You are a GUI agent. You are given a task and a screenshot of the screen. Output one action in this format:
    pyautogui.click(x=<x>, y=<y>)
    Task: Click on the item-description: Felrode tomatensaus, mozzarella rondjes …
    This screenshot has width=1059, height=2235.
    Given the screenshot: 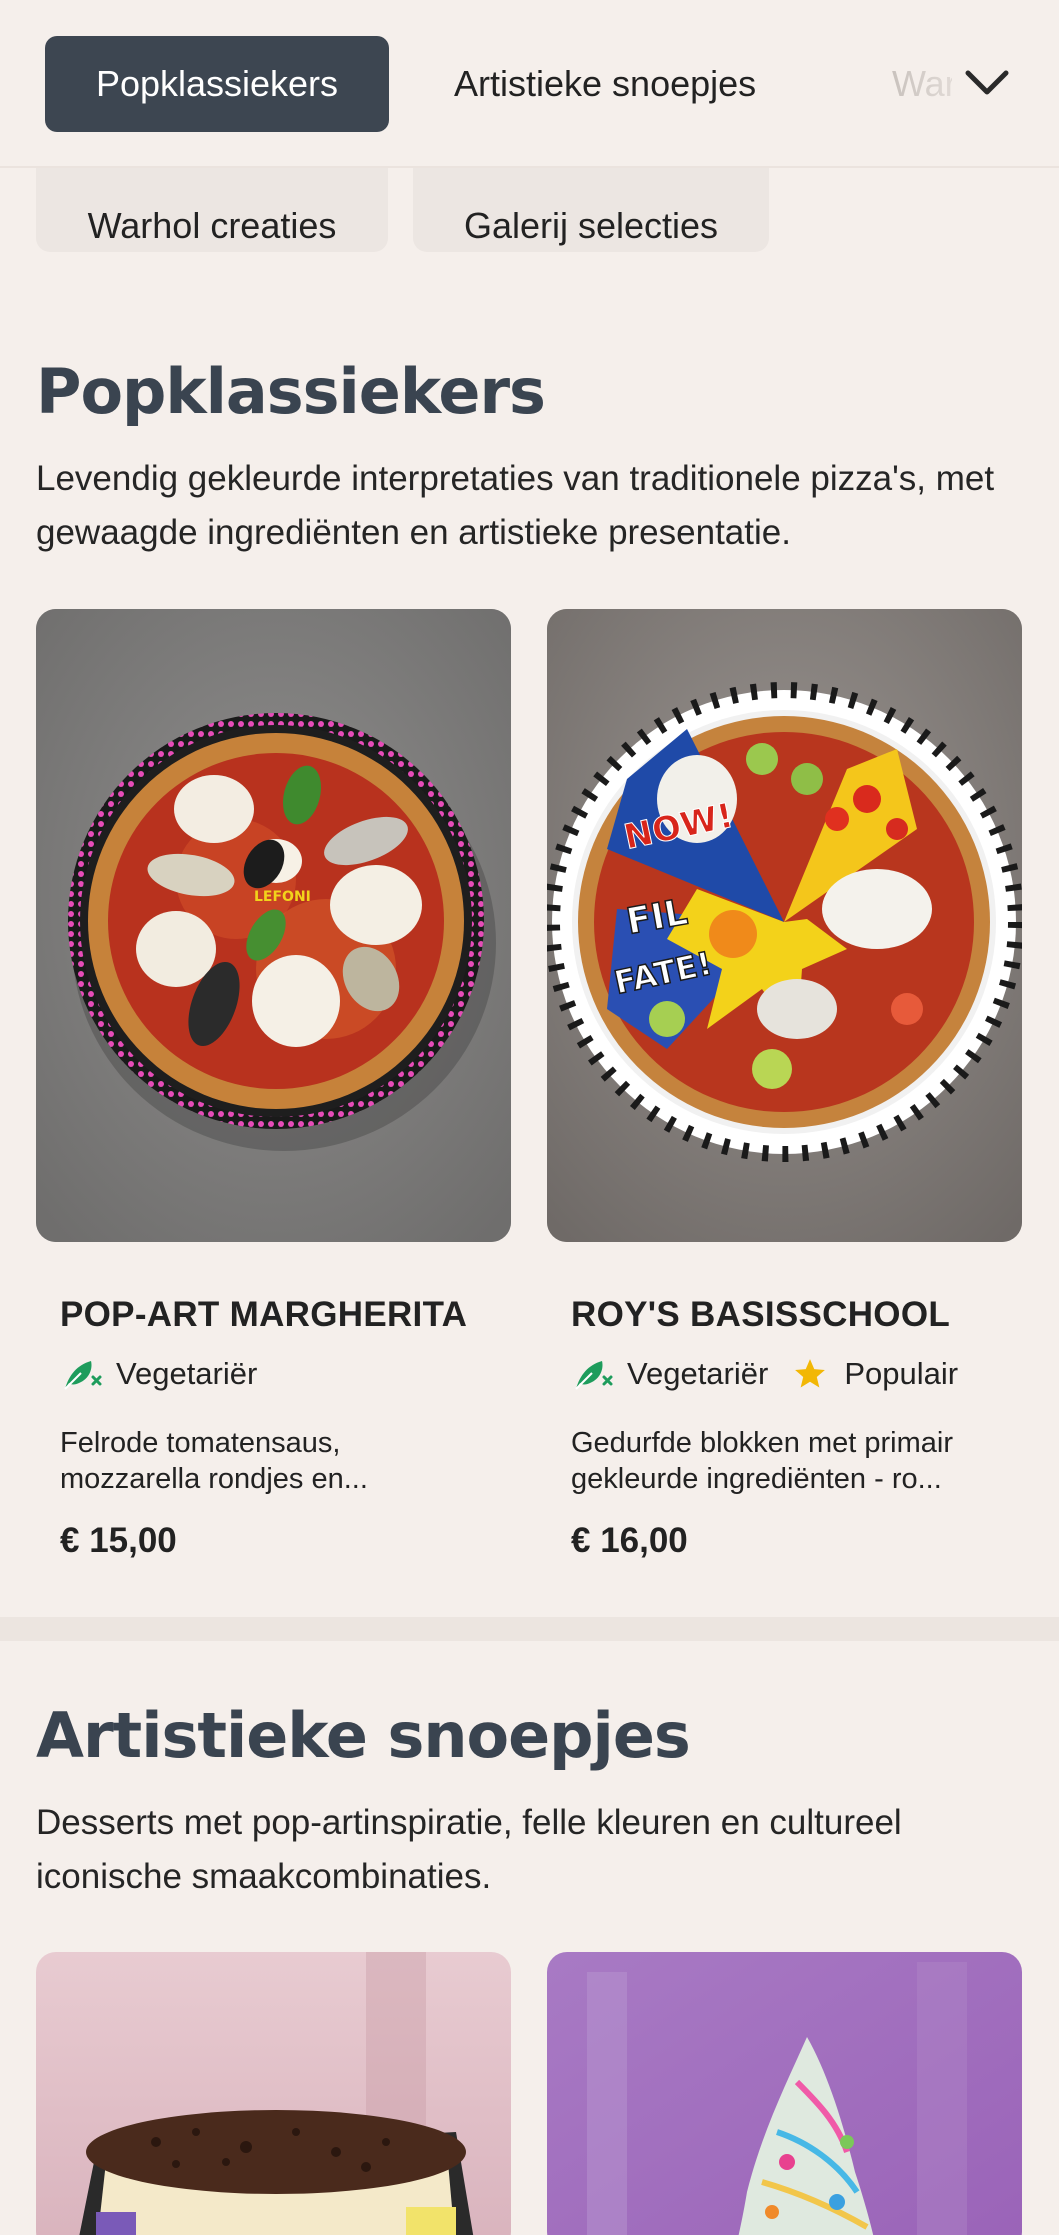 What is the action you would take?
    pyautogui.click(x=280, y=1461)
    